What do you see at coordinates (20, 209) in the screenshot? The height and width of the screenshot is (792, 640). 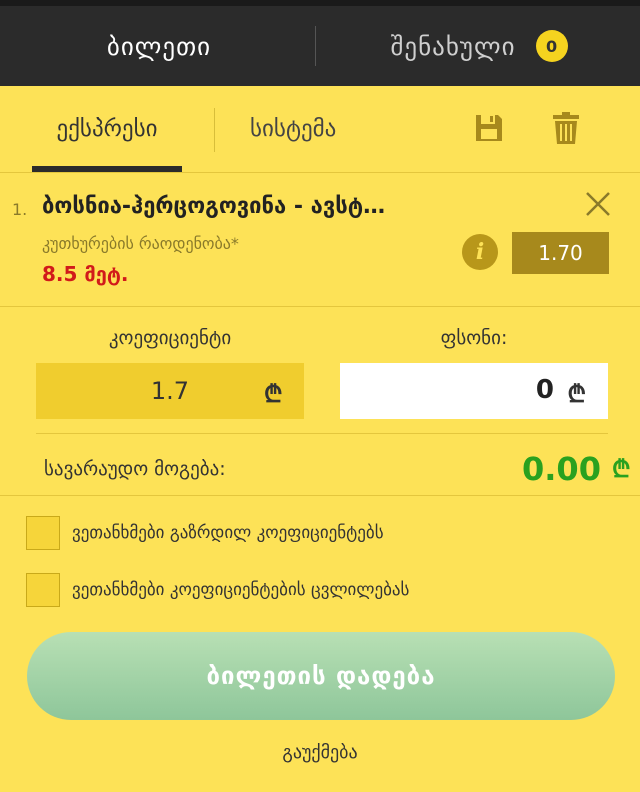 I see `event-number: 1.` at bounding box center [20, 209].